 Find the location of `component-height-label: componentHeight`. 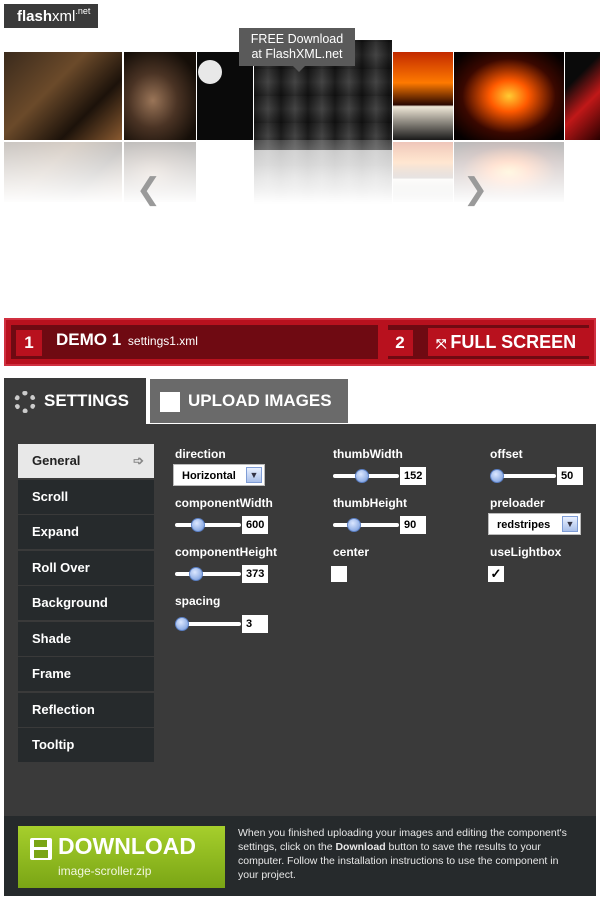

component-height-label: componentHeight is located at coordinates (226, 552).